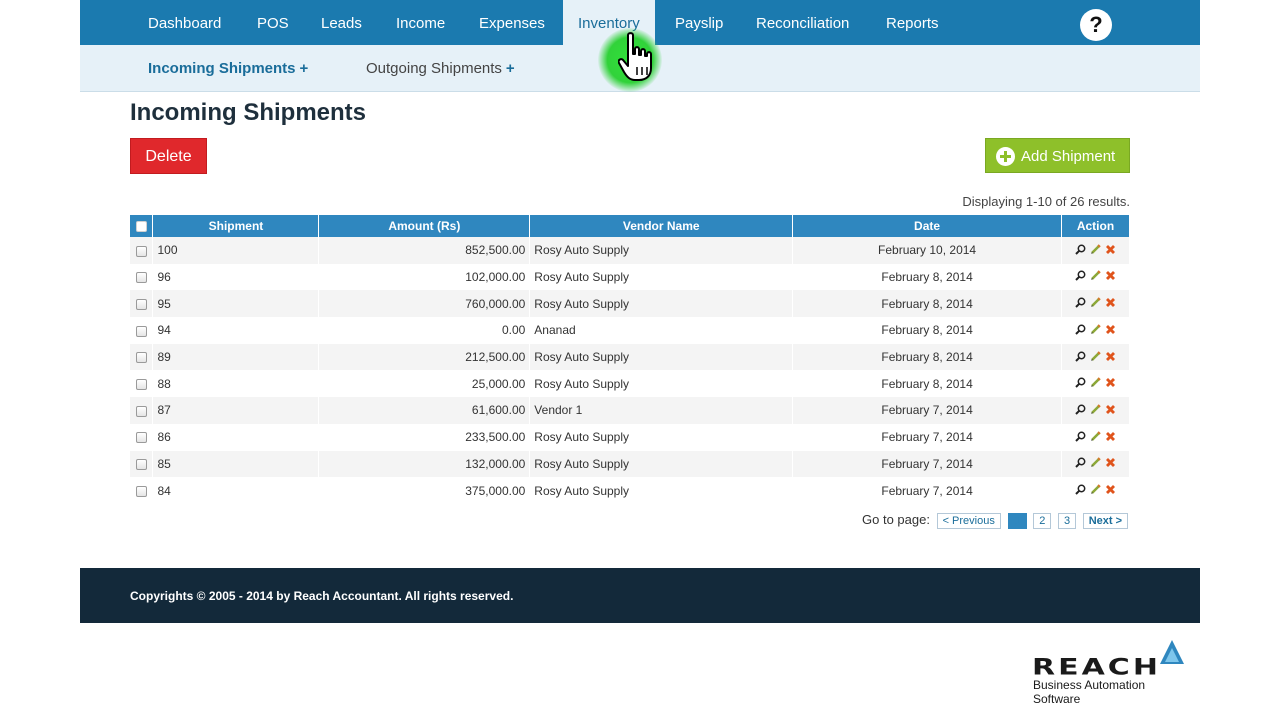  I want to click on subnav-outgoing-label: Outgoing Shipments, so click(434, 68).